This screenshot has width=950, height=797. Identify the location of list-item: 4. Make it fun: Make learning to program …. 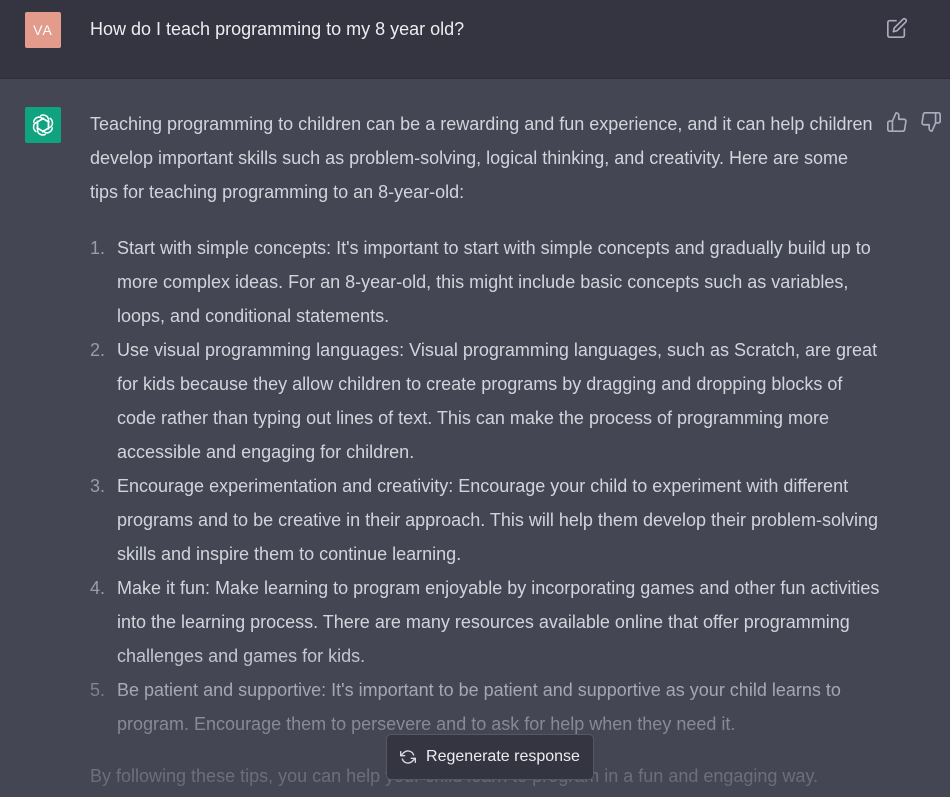
(485, 622).